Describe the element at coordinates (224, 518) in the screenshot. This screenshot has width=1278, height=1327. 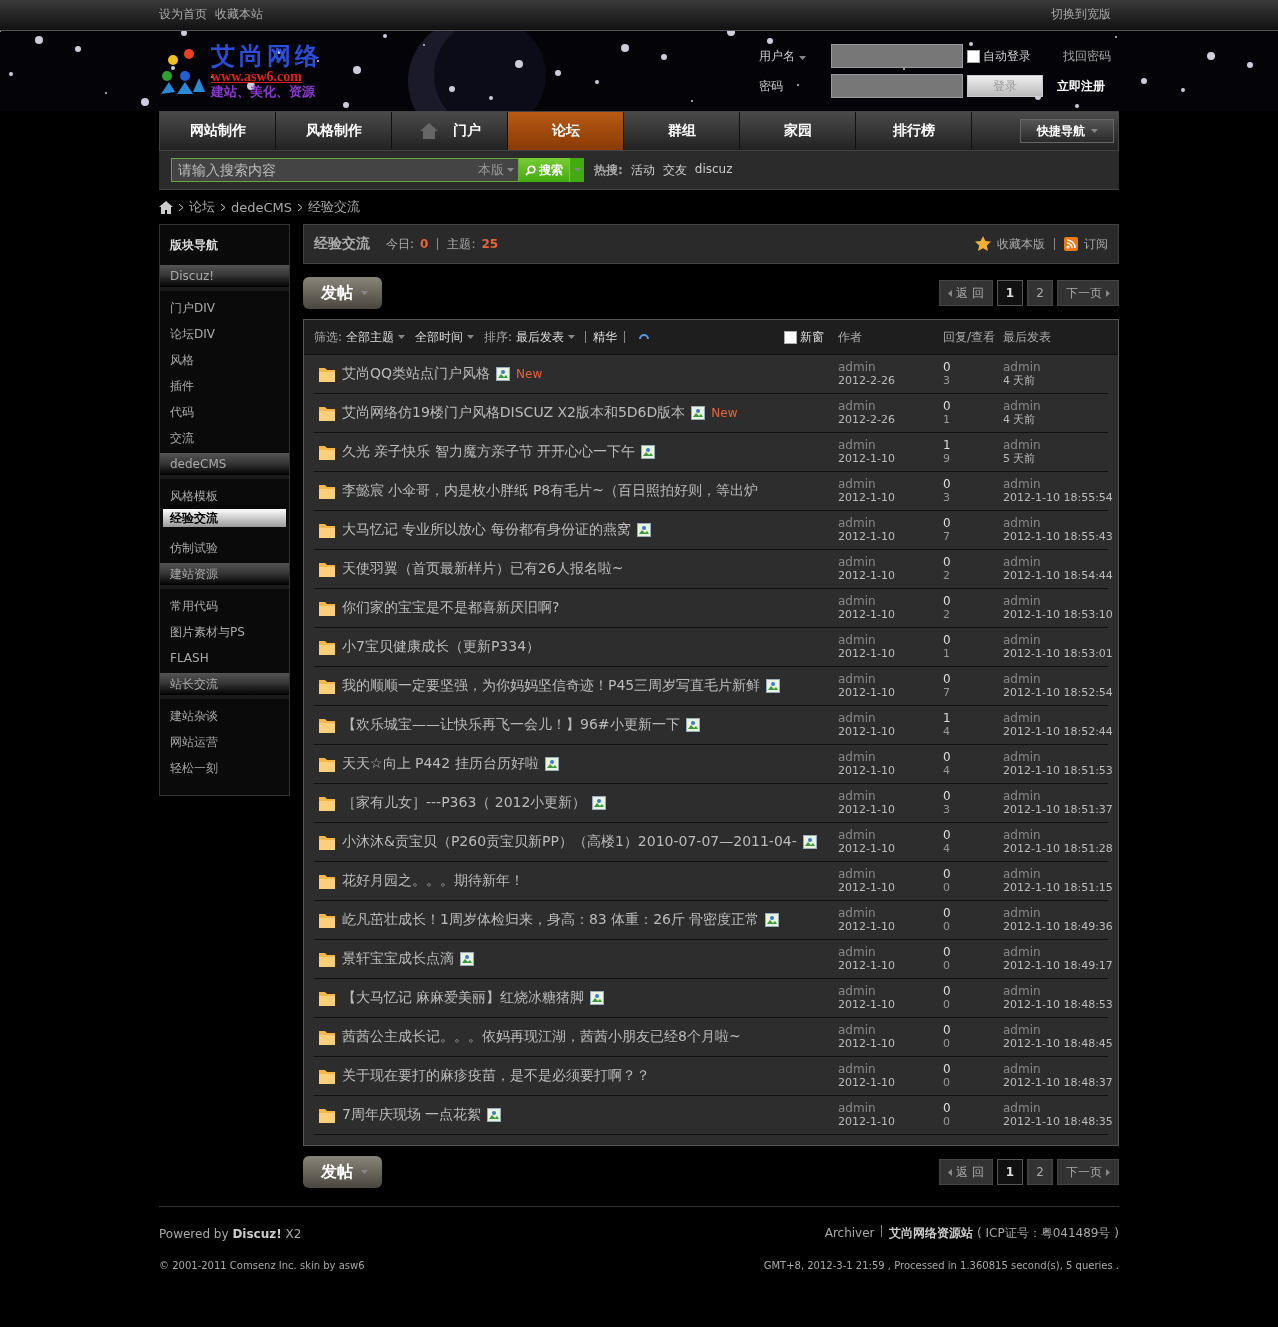
I see `sidebar-item: 经验交流` at that location.